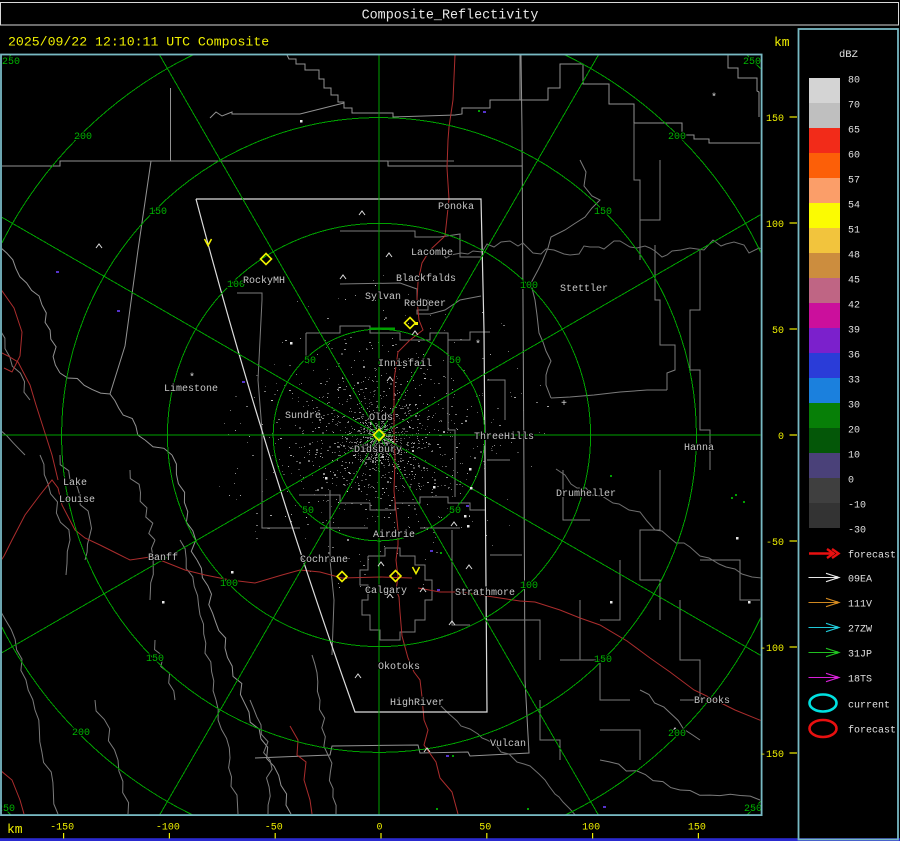 The image size is (900, 841). Describe the element at coordinates (324, 560) in the screenshot. I see `svg-text: Cochrane` at that location.